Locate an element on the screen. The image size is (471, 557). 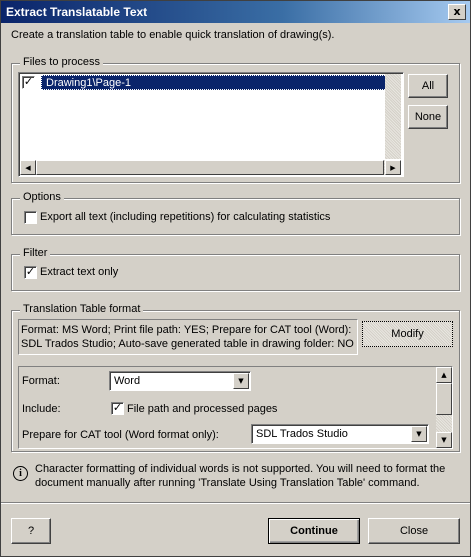
close-icon: x is located at coordinates (457, 12).